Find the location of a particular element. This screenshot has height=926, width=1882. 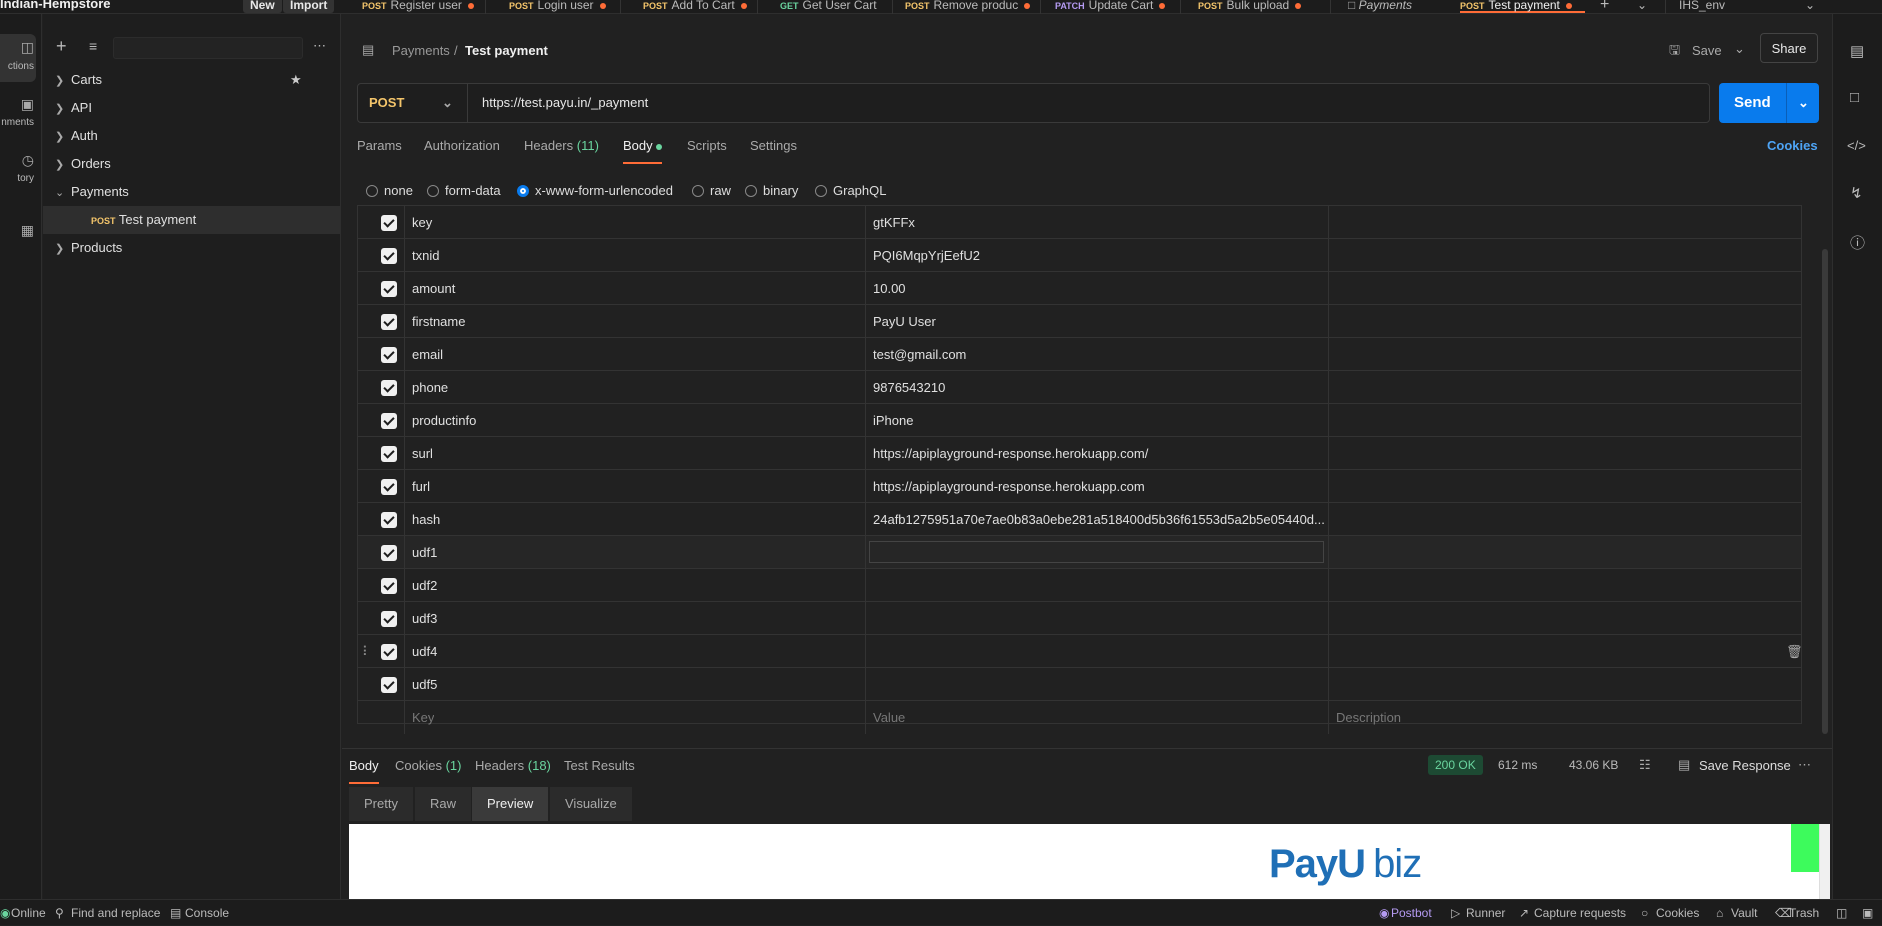

sidebar-item-auth: ❯ Auth is located at coordinates (192, 136).